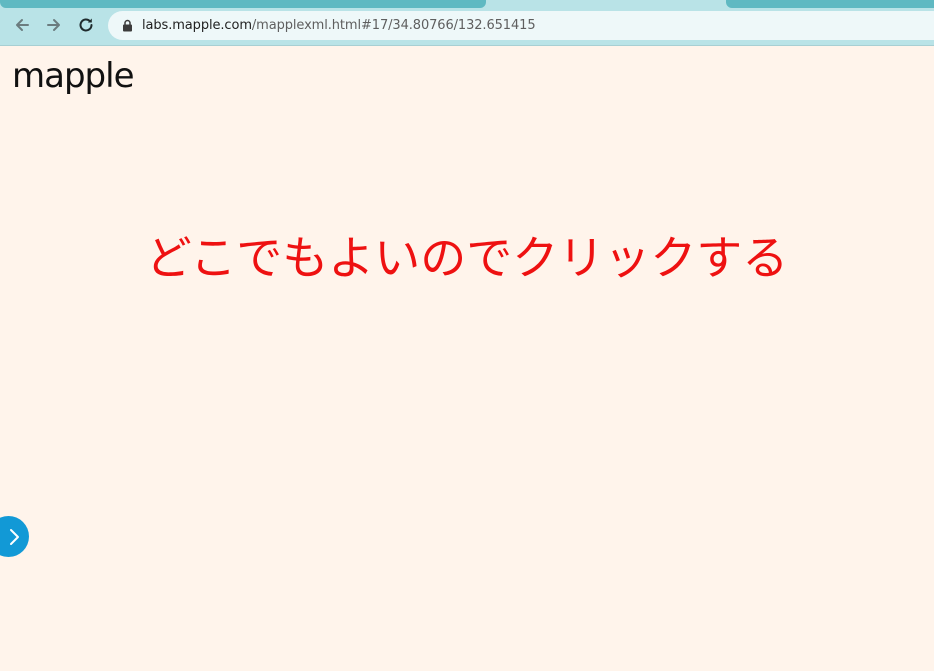 This screenshot has height=671, width=934. I want to click on side-panel-toggle-button, so click(14, 536).